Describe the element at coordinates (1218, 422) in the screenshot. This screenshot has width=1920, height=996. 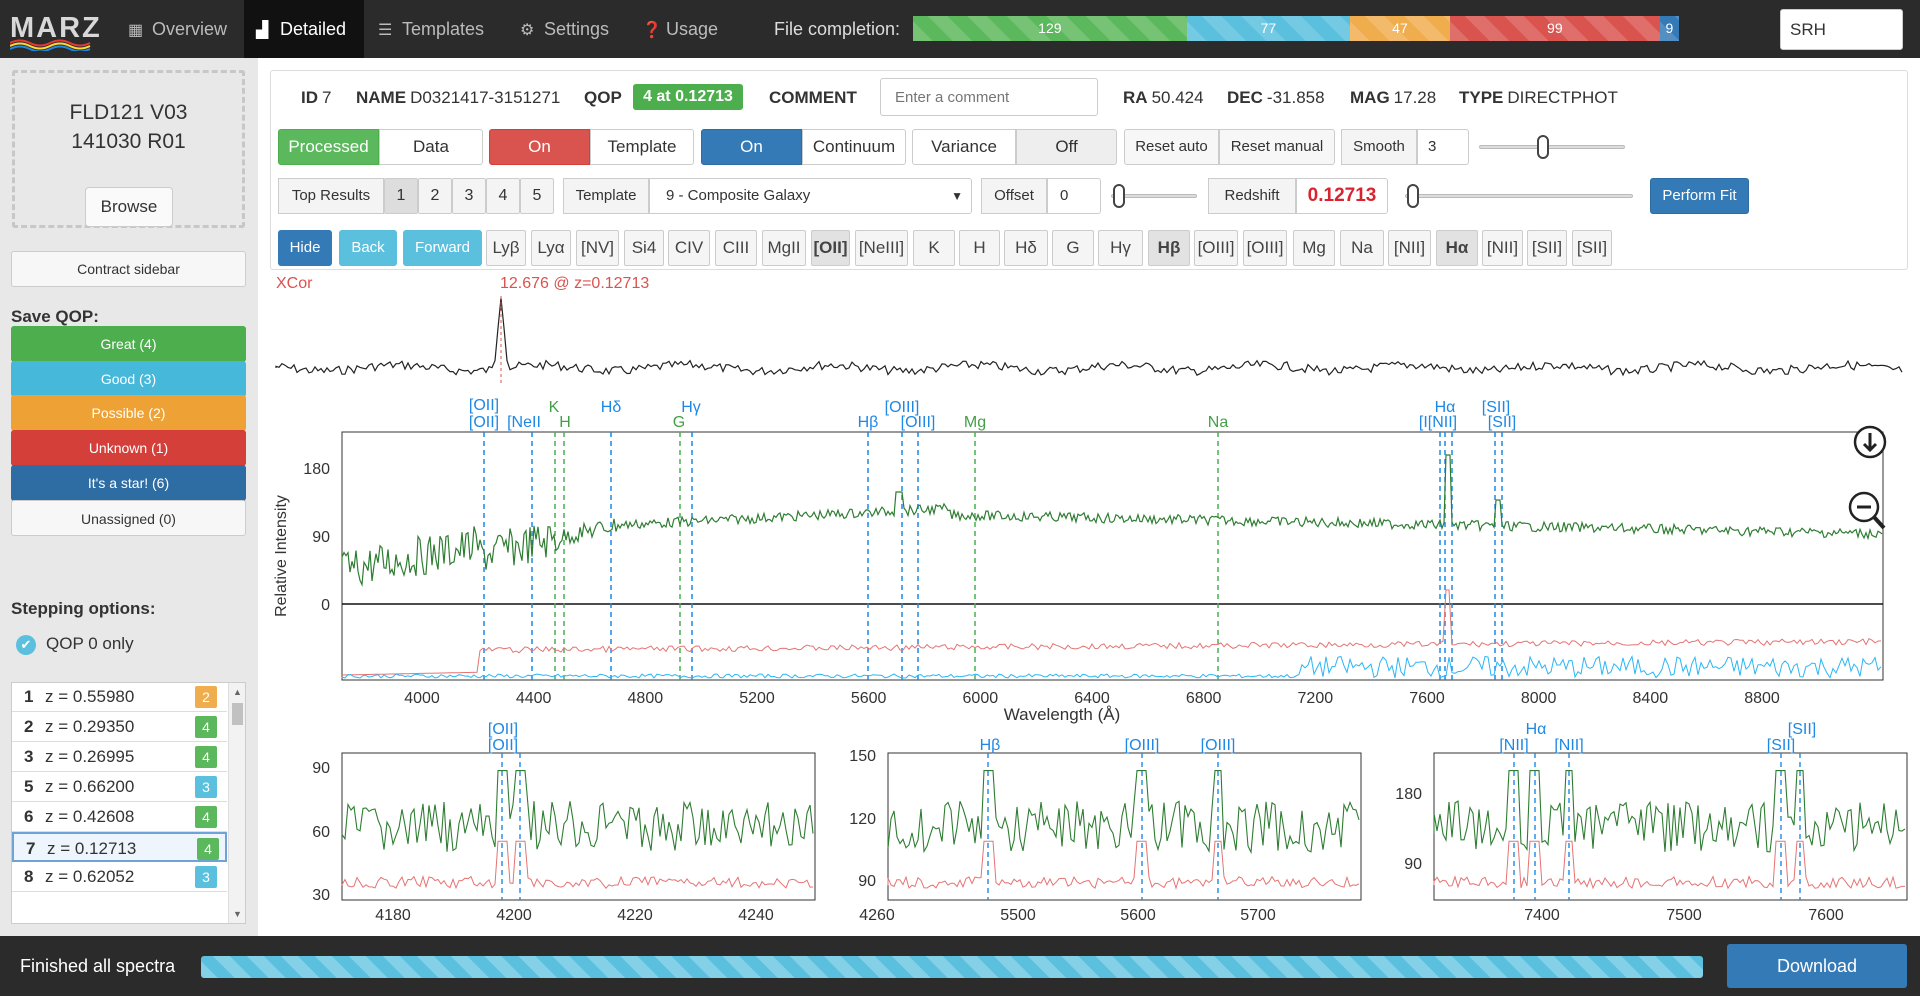
I see `absorption-line-label: Na` at that location.